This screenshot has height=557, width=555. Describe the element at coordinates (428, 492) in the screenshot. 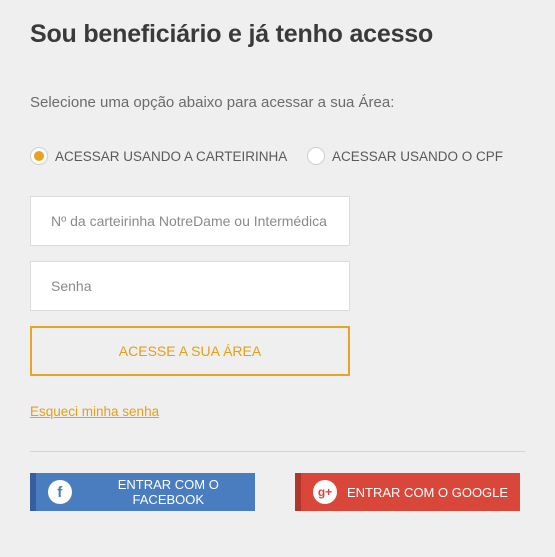

I see `google-login-label: ENTRAR COM O GOOGLE` at that location.